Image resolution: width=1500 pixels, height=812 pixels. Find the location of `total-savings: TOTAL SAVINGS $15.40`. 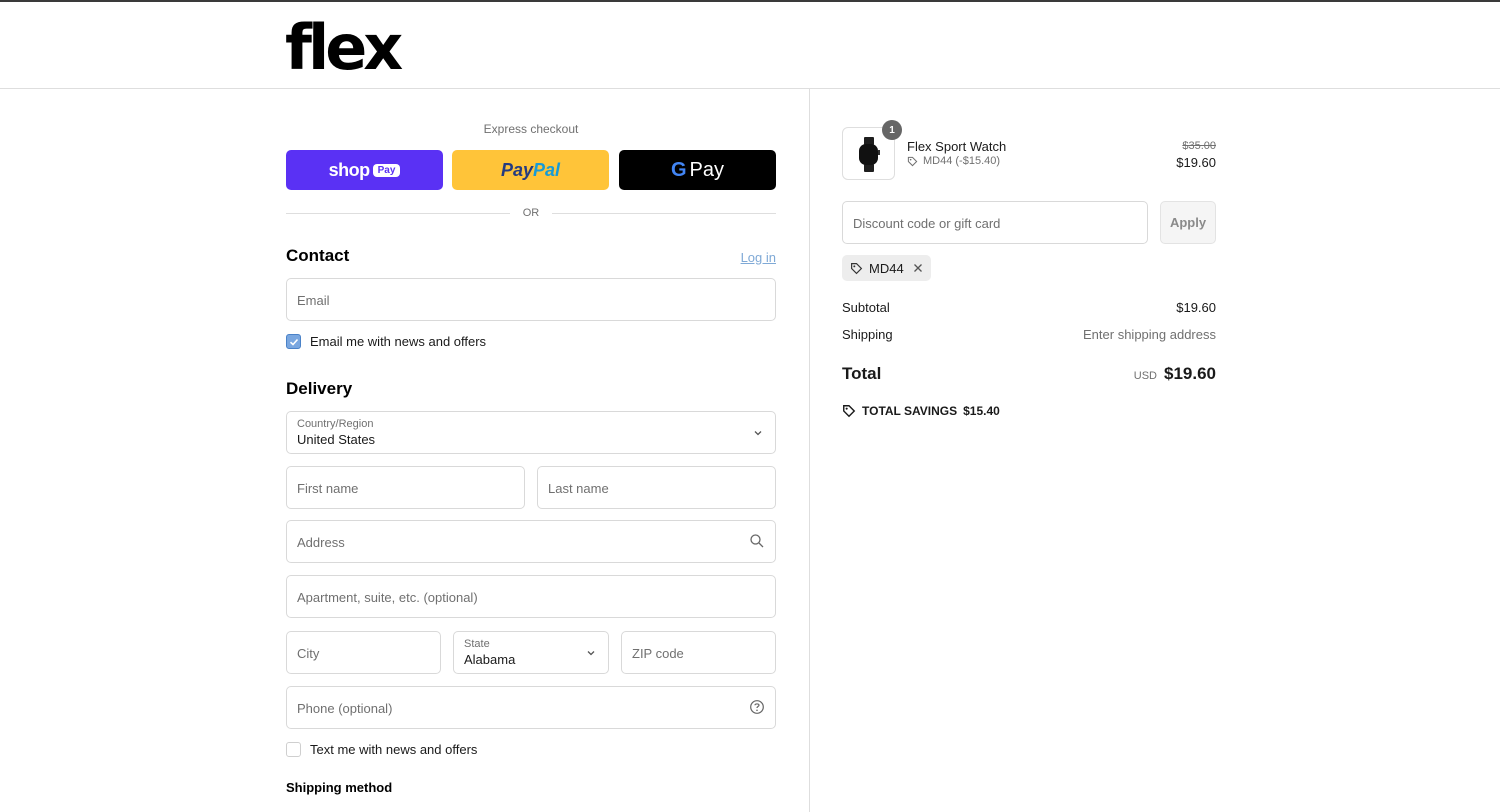

total-savings: TOTAL SAVINGS $15.40 is located at coordinates (921, 411).